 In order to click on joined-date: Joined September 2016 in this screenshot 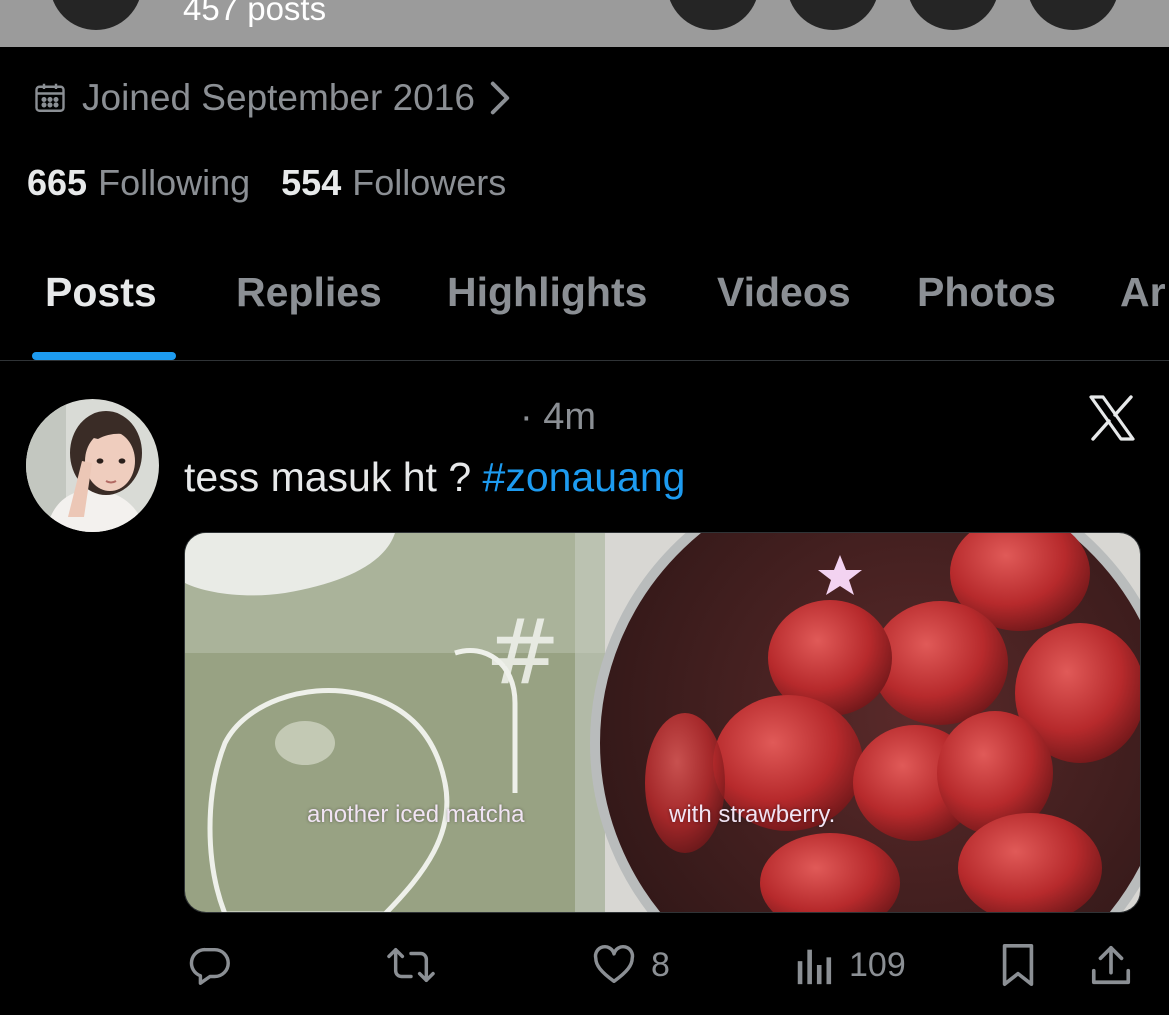, I will do `click(271, 98)`.